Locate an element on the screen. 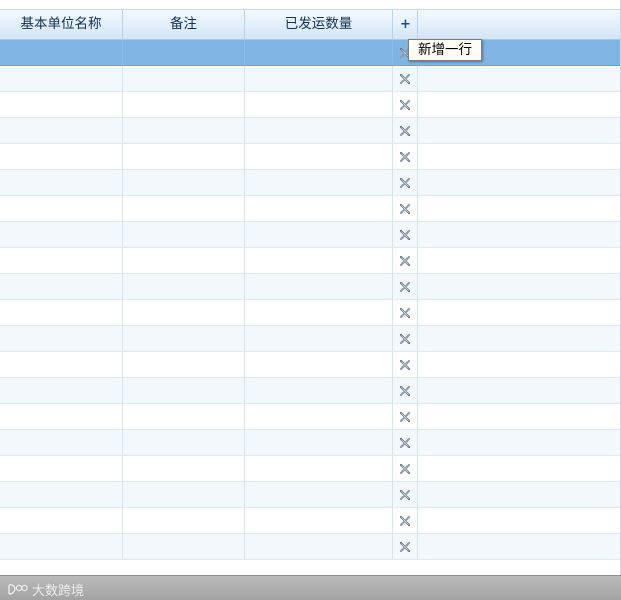 The height and width of the screenshot is (600, 621). add-row-button: + is located at coordinates (405, 25).